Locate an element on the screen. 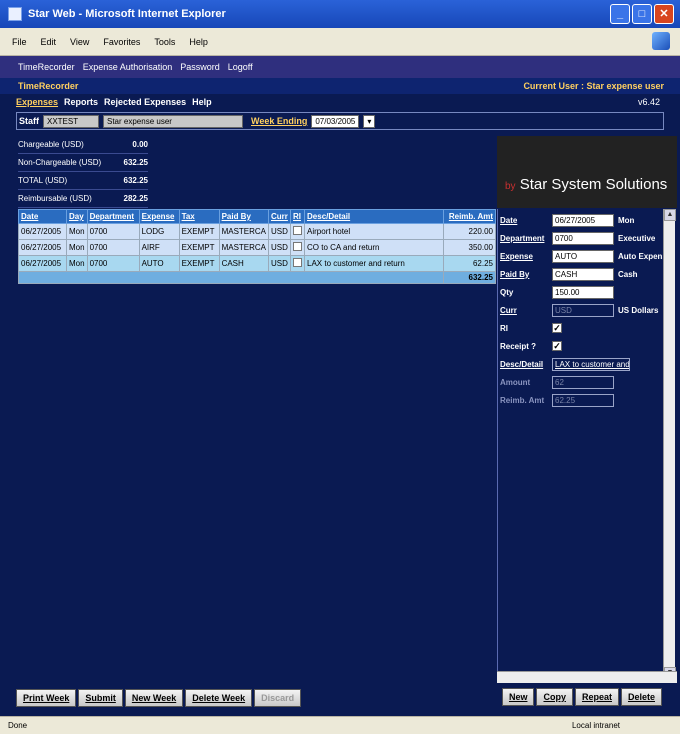 The width and height of the screenshot is (680, 734). desc-detail-input: LAX to customer and return is located at coordinates (591, 364).